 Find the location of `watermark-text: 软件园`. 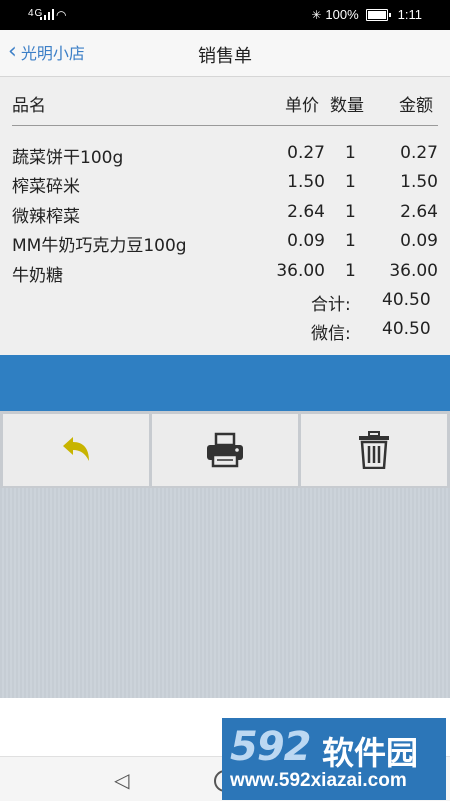

watermark-text: 软件园 is located at coordinates (370, 753).